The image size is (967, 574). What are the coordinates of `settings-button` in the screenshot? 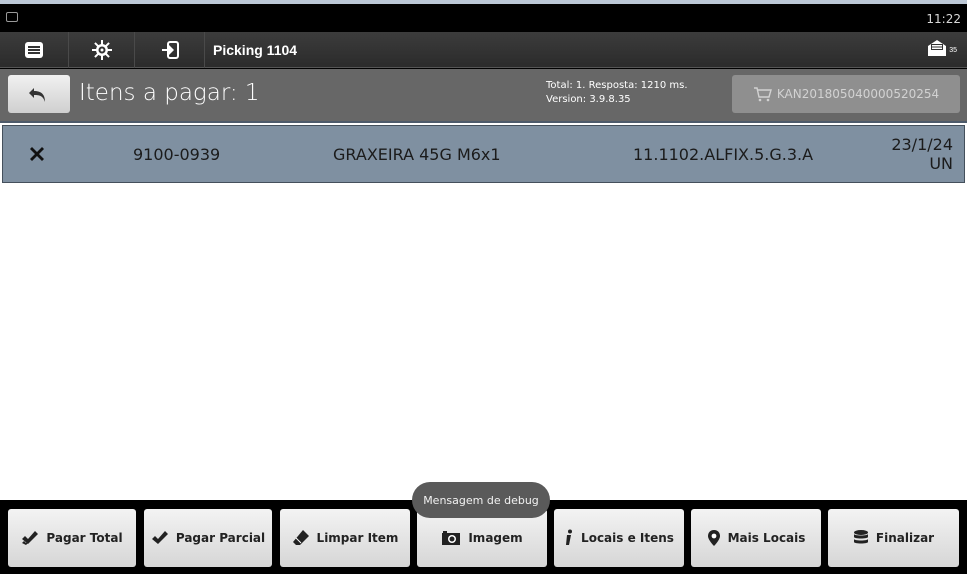 It's located at (102, 50).